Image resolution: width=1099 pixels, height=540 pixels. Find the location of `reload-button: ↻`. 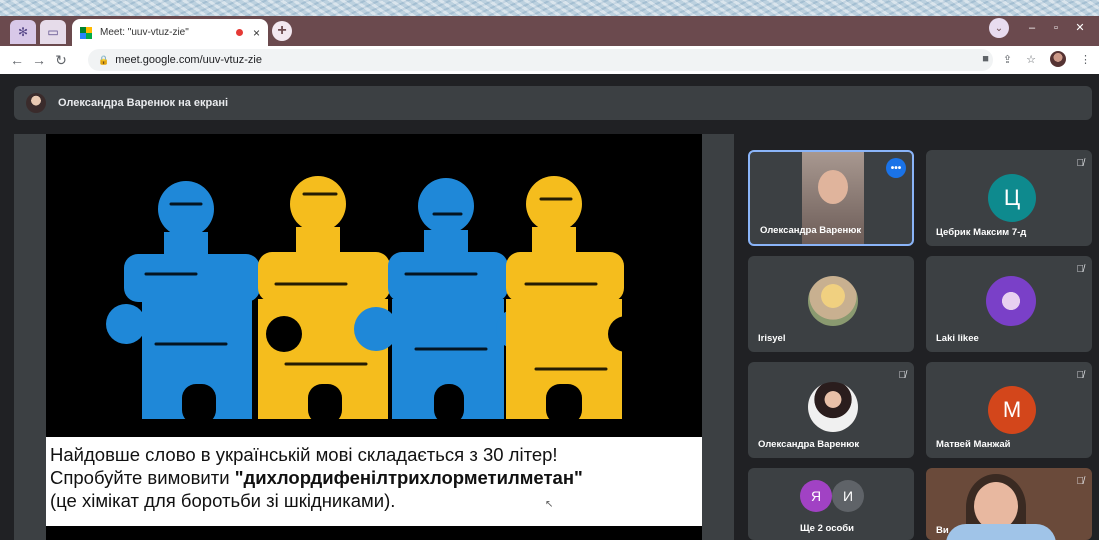

reload-button: ↻ is located at coordinates (61, 60).